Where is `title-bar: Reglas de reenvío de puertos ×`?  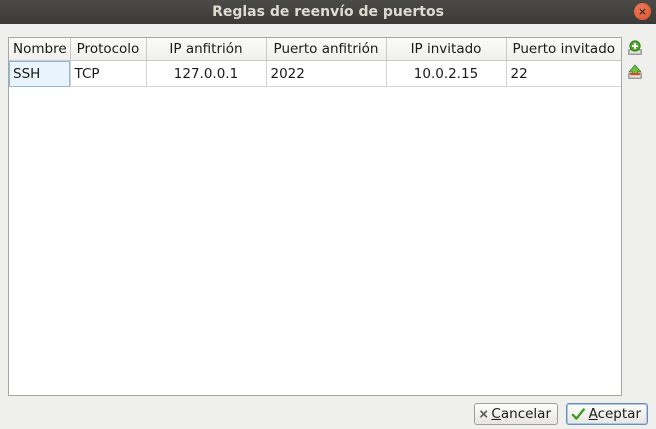
title-bar: Reglas de reenvío de puertos × is located at coordinates (328, 12).